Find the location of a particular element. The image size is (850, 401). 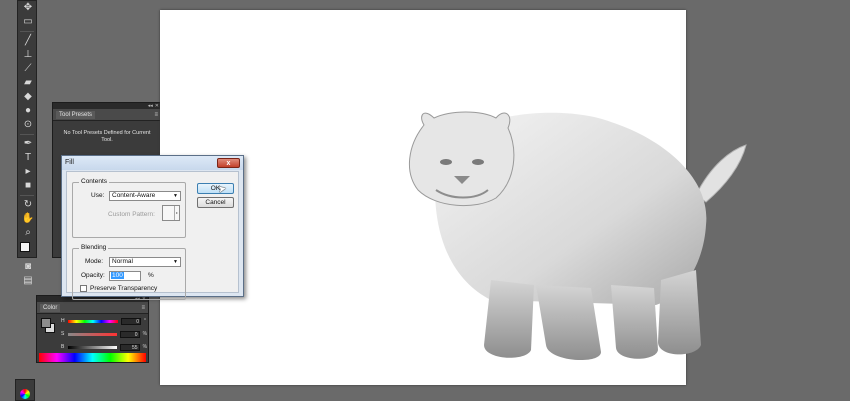

shape-icon: ■ is located at coordinates (28, 186).